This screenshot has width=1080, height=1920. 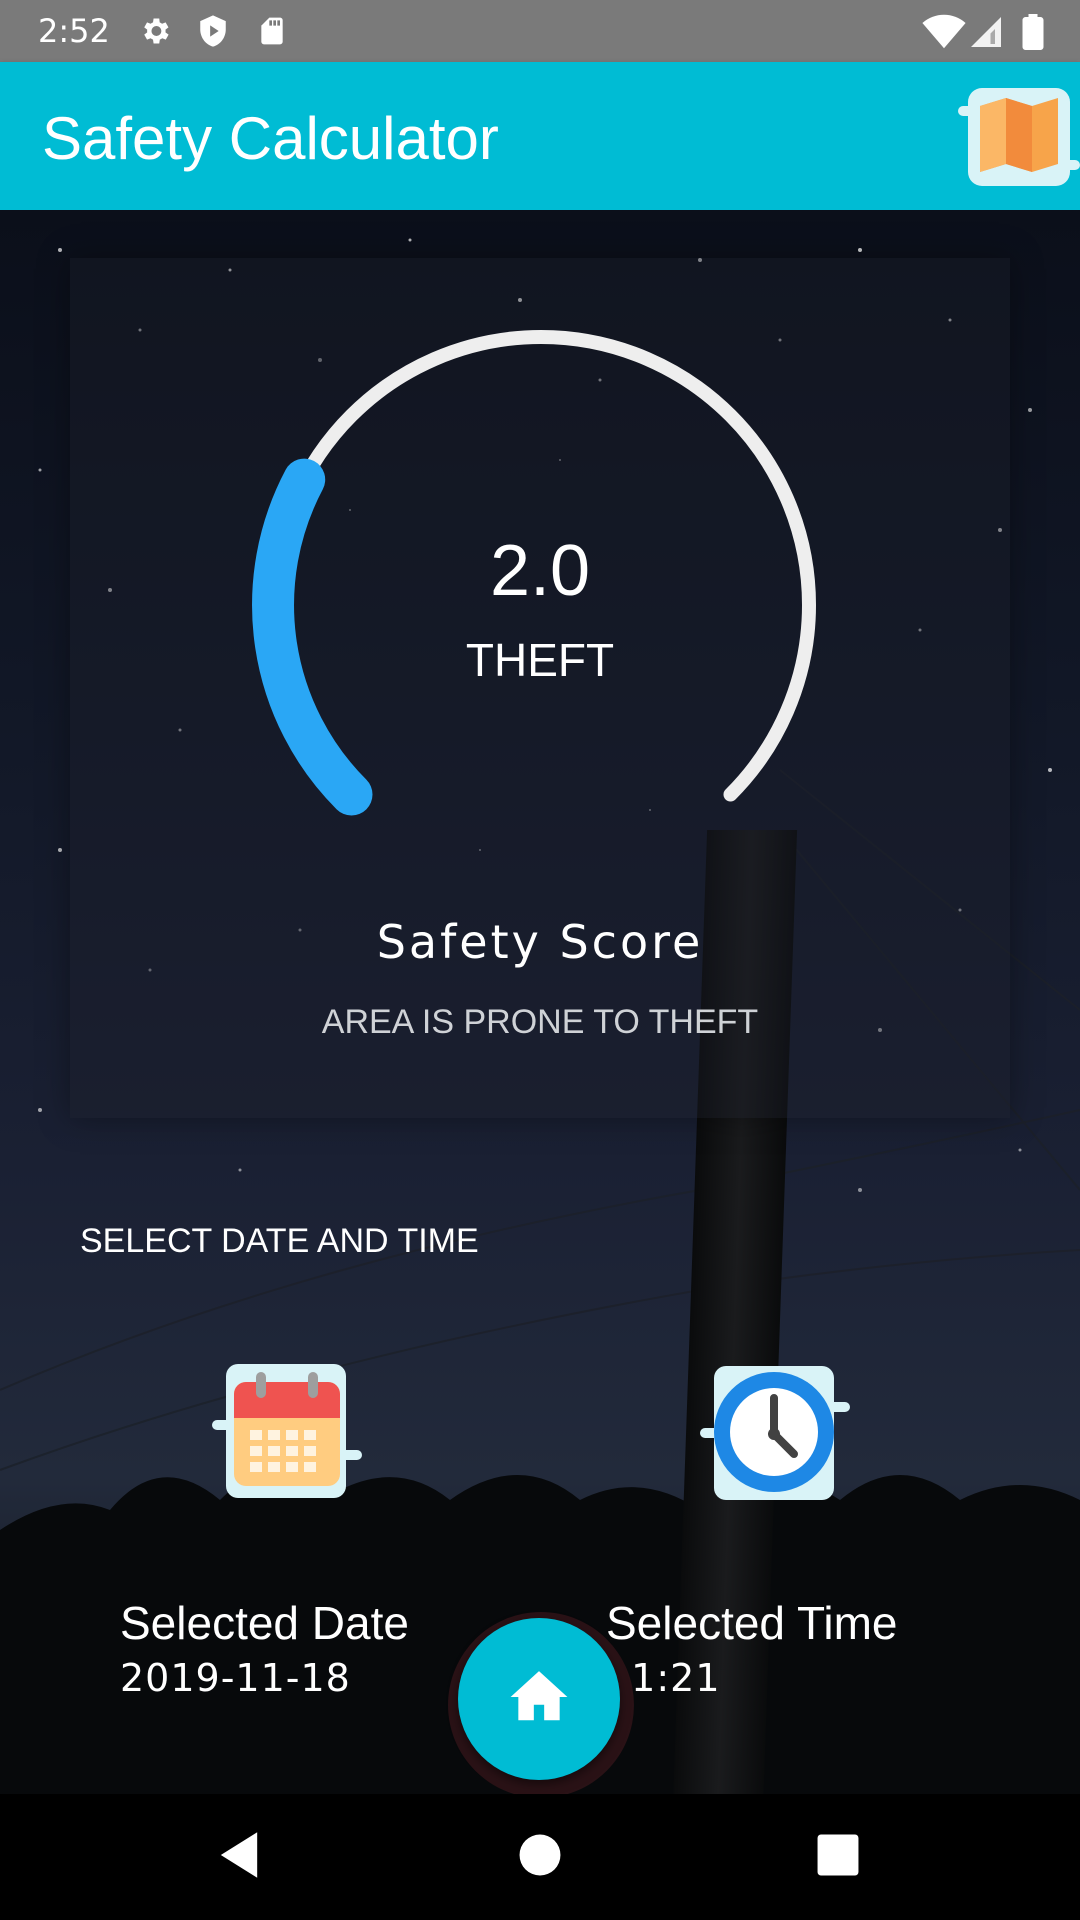 What do you see at coordinates (775, 1432) in the screenshot?
I see `clock-icon` at bounding box center [775, 1432].